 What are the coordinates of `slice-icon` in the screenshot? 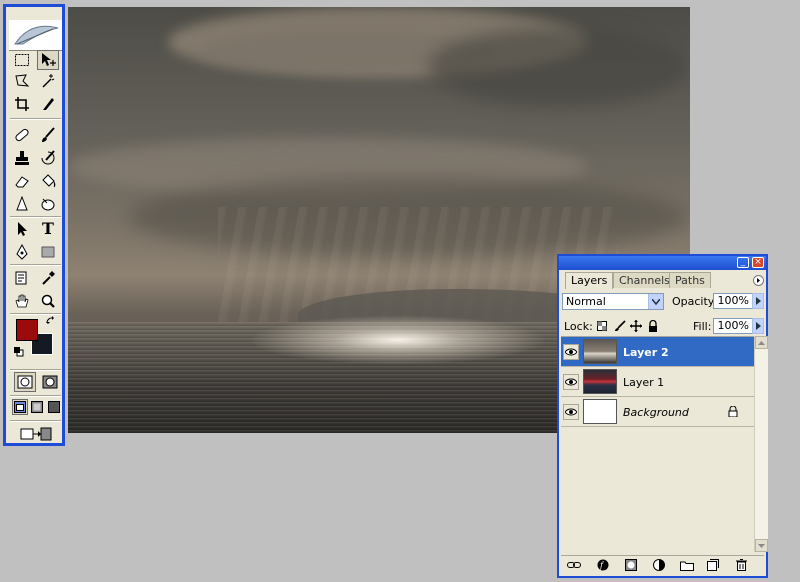 It's located at (48, 104).